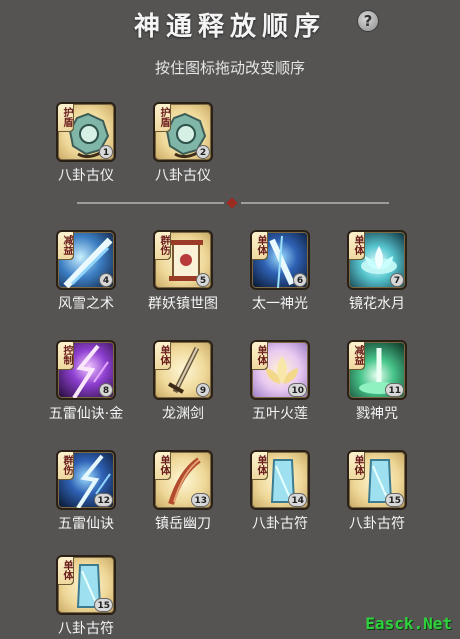 The width and height of the screenshot is (460, 639). I want to click on order-badge: 10, so click(297, 390).